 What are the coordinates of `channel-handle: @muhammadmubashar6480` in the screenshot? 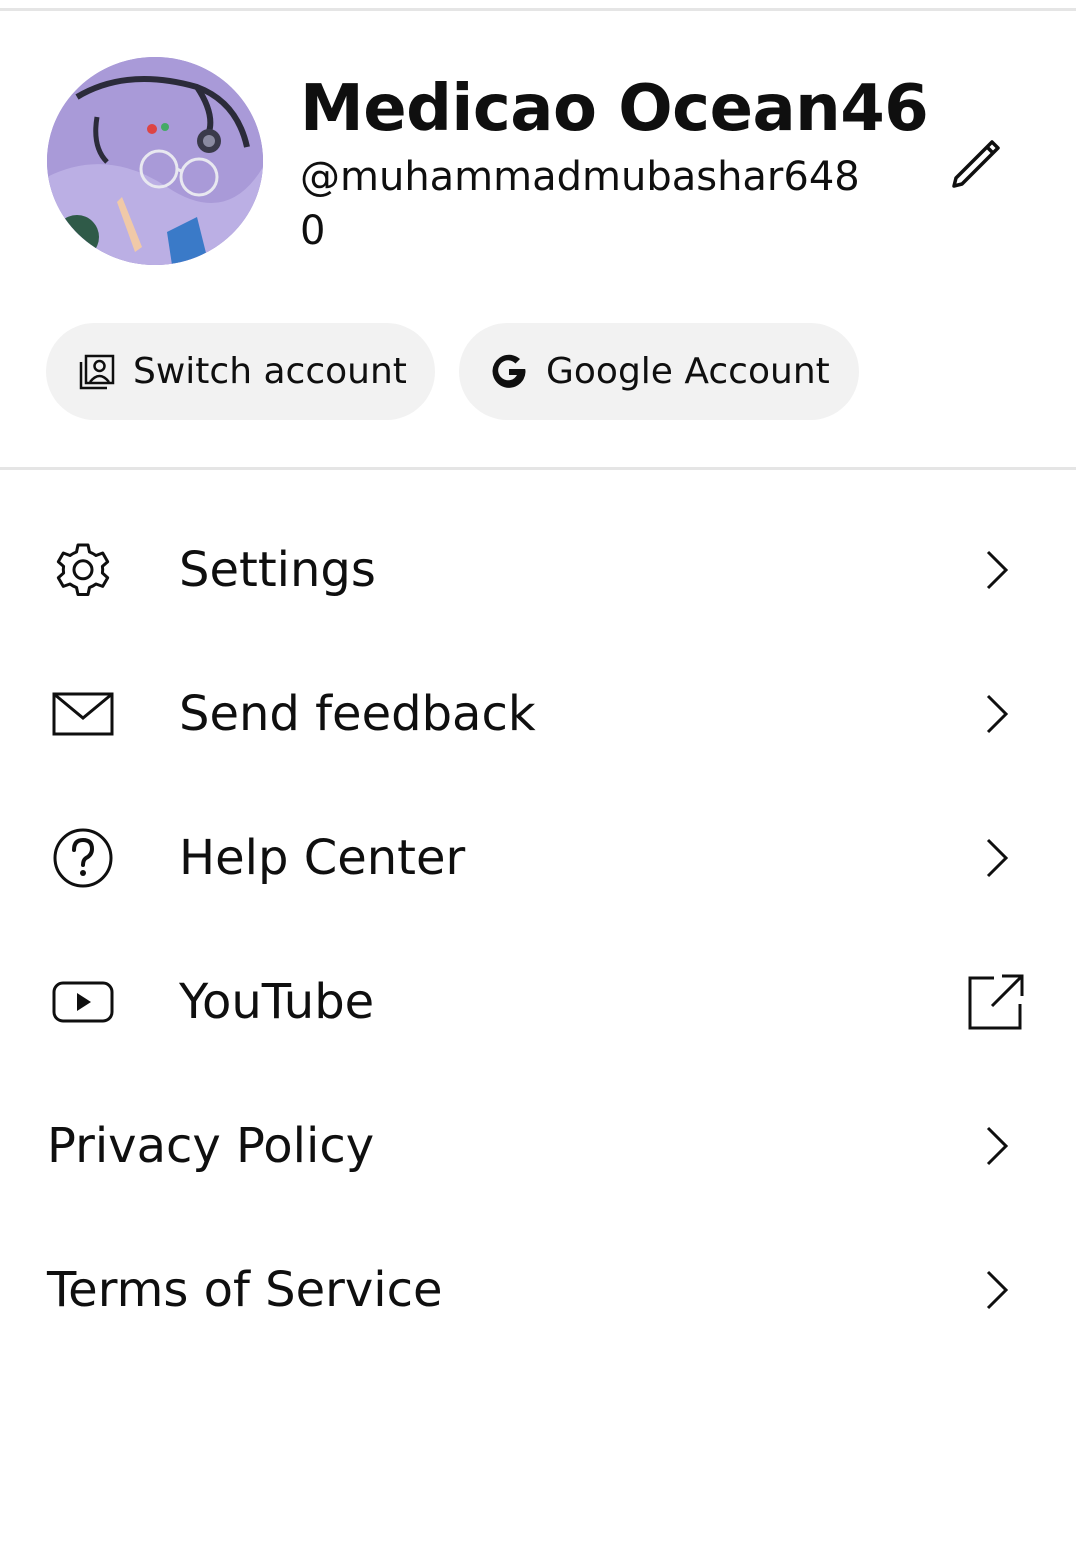 It's located at (580, 204).